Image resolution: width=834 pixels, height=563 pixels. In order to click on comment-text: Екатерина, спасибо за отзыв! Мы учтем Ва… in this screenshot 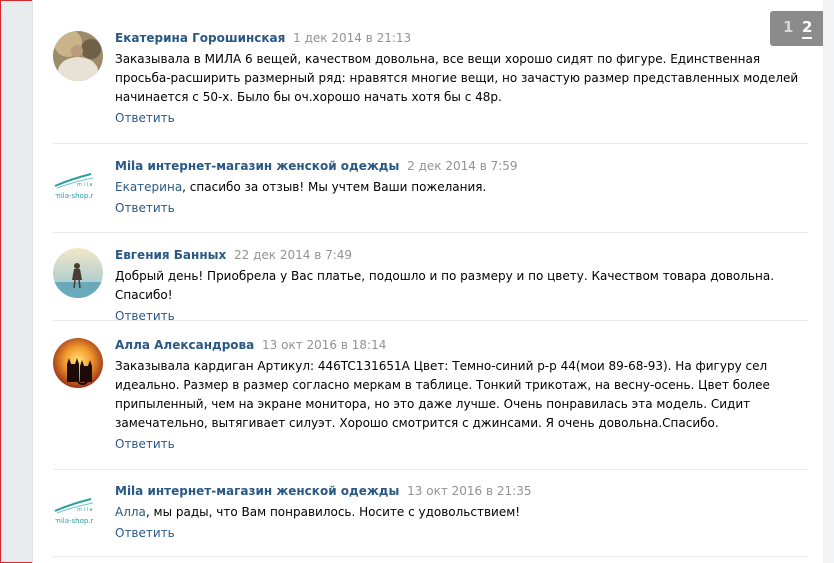, I will do `click(461, 187)`.